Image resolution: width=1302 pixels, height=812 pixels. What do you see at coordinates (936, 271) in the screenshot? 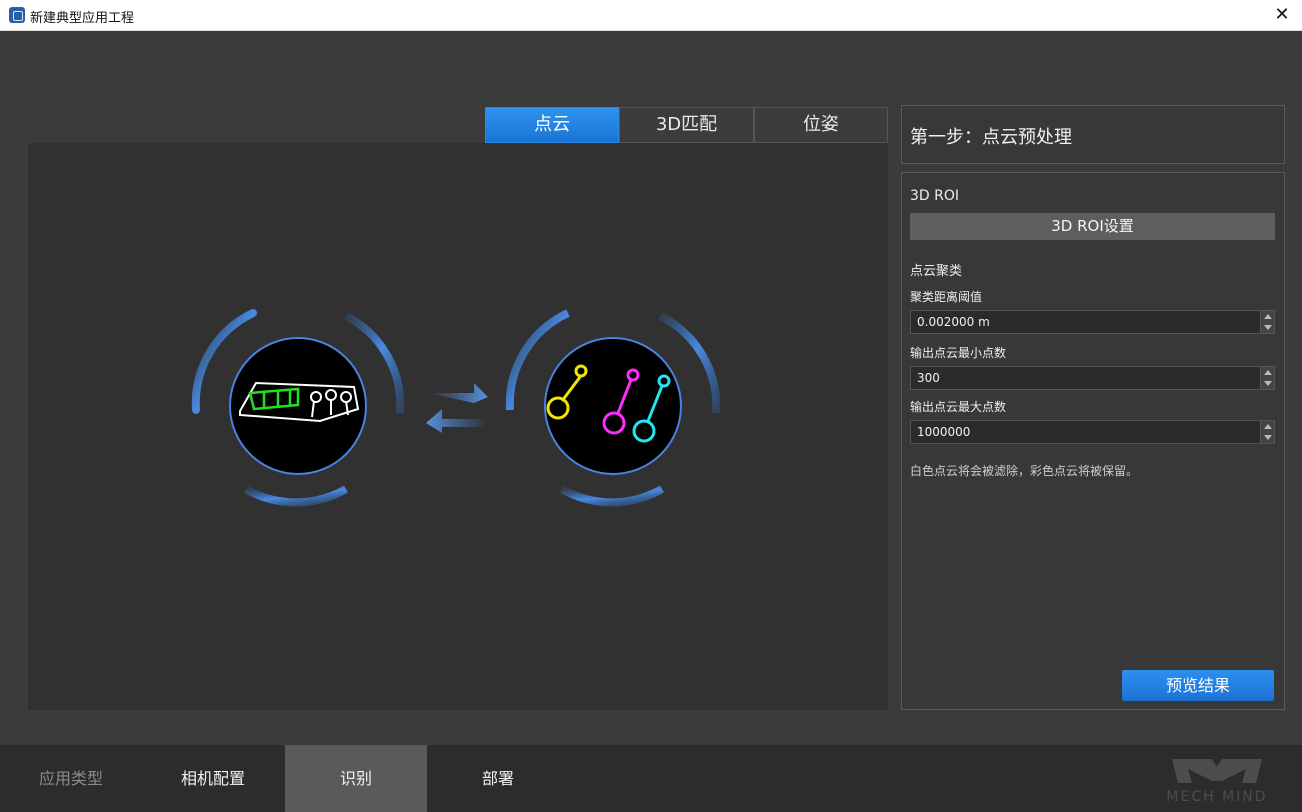
I see `cluster-section-label: 点云聚类` at bounding box center [936, 271].